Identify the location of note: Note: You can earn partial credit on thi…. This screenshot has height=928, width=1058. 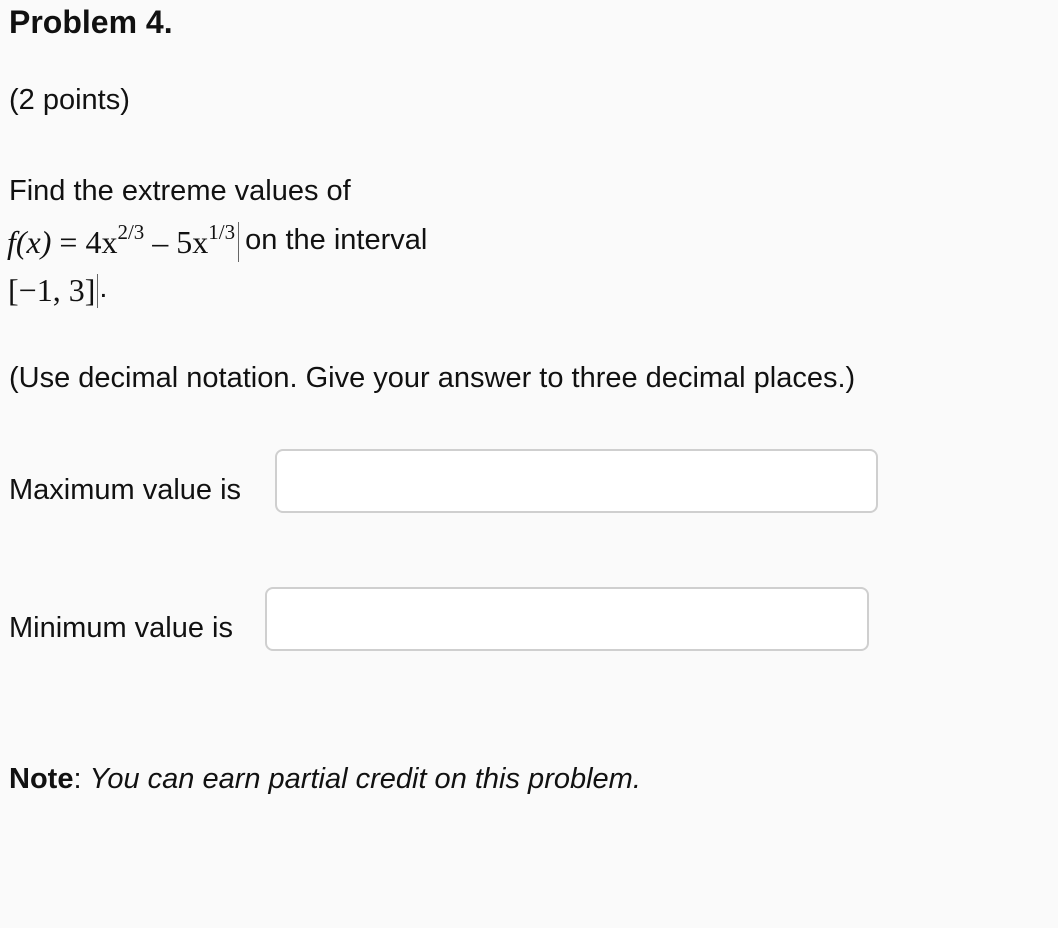
(325, 779).